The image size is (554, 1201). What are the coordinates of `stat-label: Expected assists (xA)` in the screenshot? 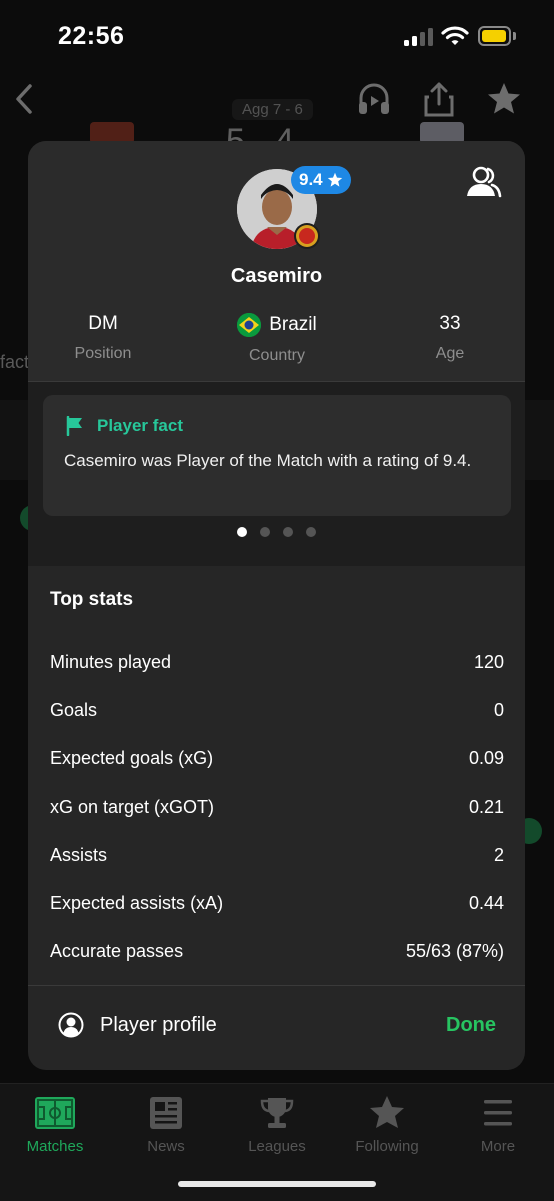 It's located at (137, 903).